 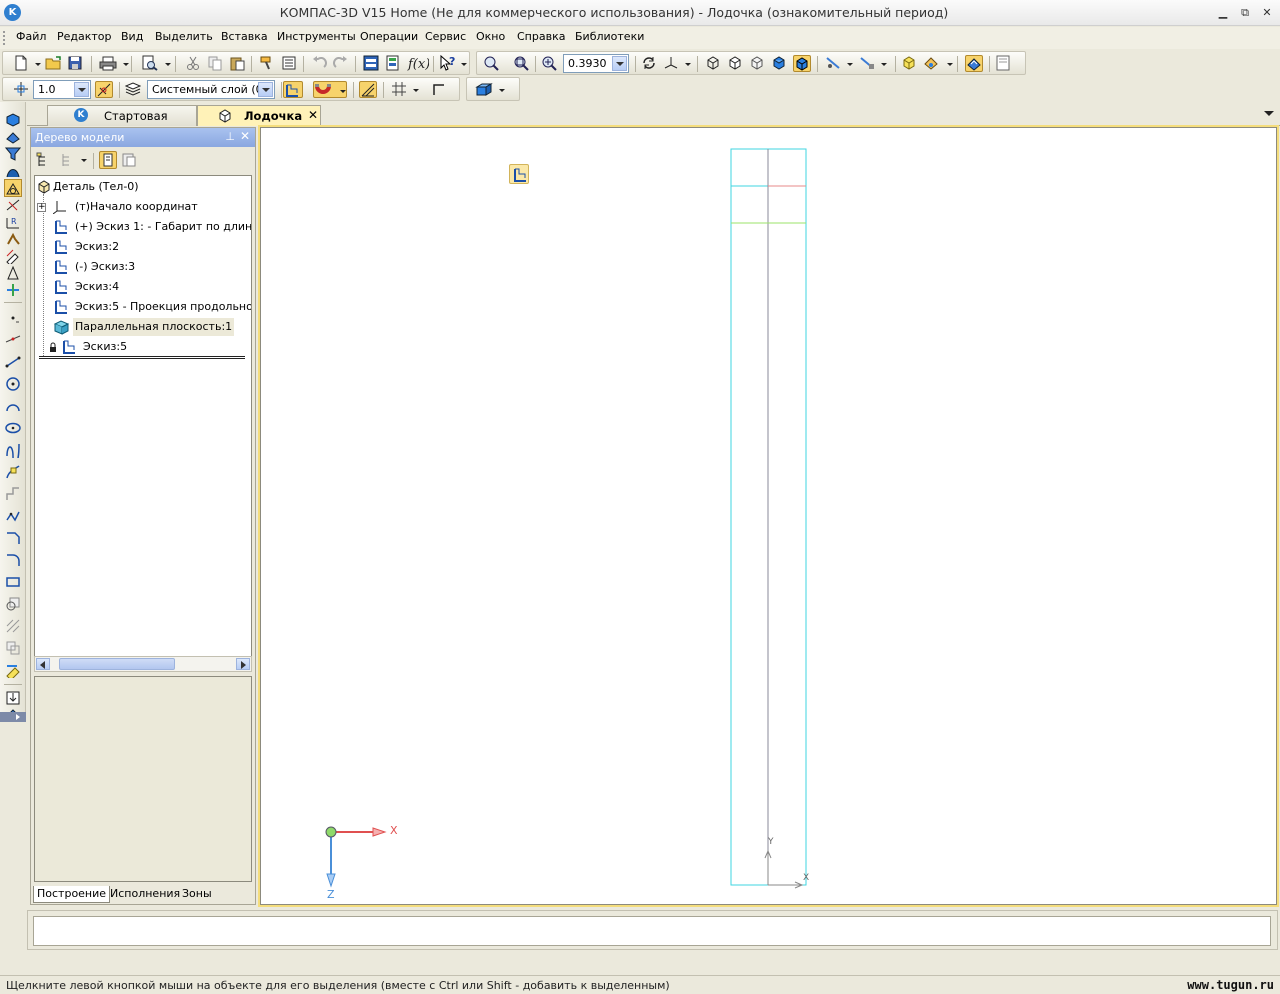 I want to click on fillet-icon, so click(x=13, y=560).